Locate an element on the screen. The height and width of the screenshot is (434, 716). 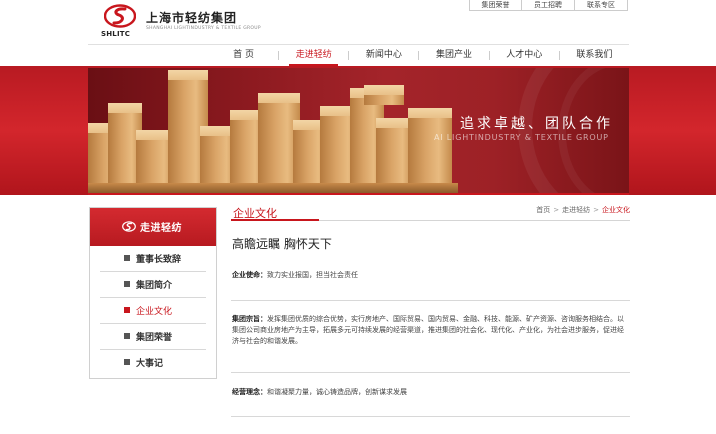
top-links: 集团荣誉 员工招聘 联系专区 is located at coordinates (548, 5).